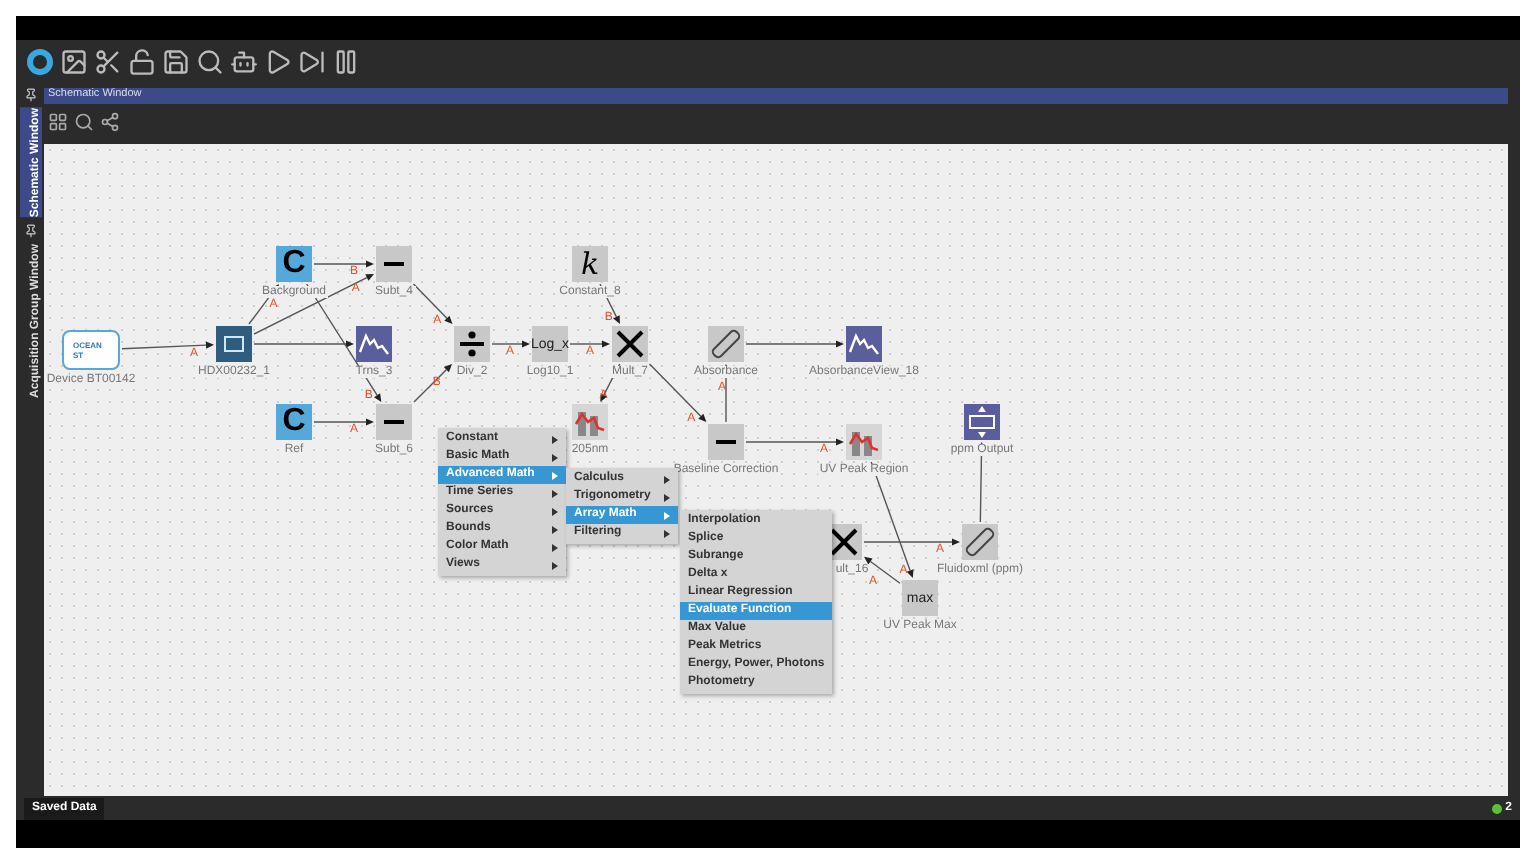 The height and width of the screenshot is (864, 1536). What do you see at coordinates (278, 62) in the screenshot?
I see `play-icon` at bounding box center [278, 62].